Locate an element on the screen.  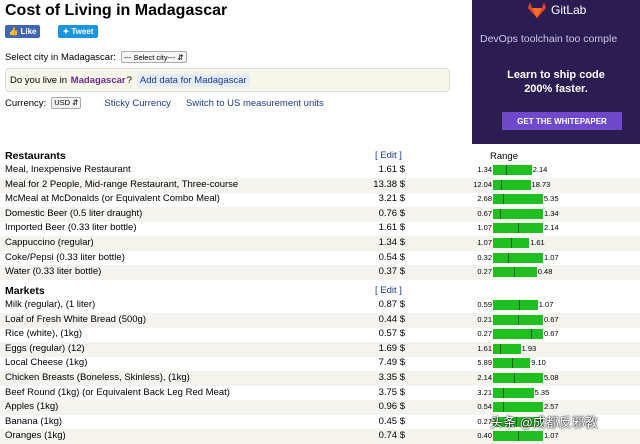
item-name: Imported Beer (0.33 liter bottle) is located at coordinates (71, 228).